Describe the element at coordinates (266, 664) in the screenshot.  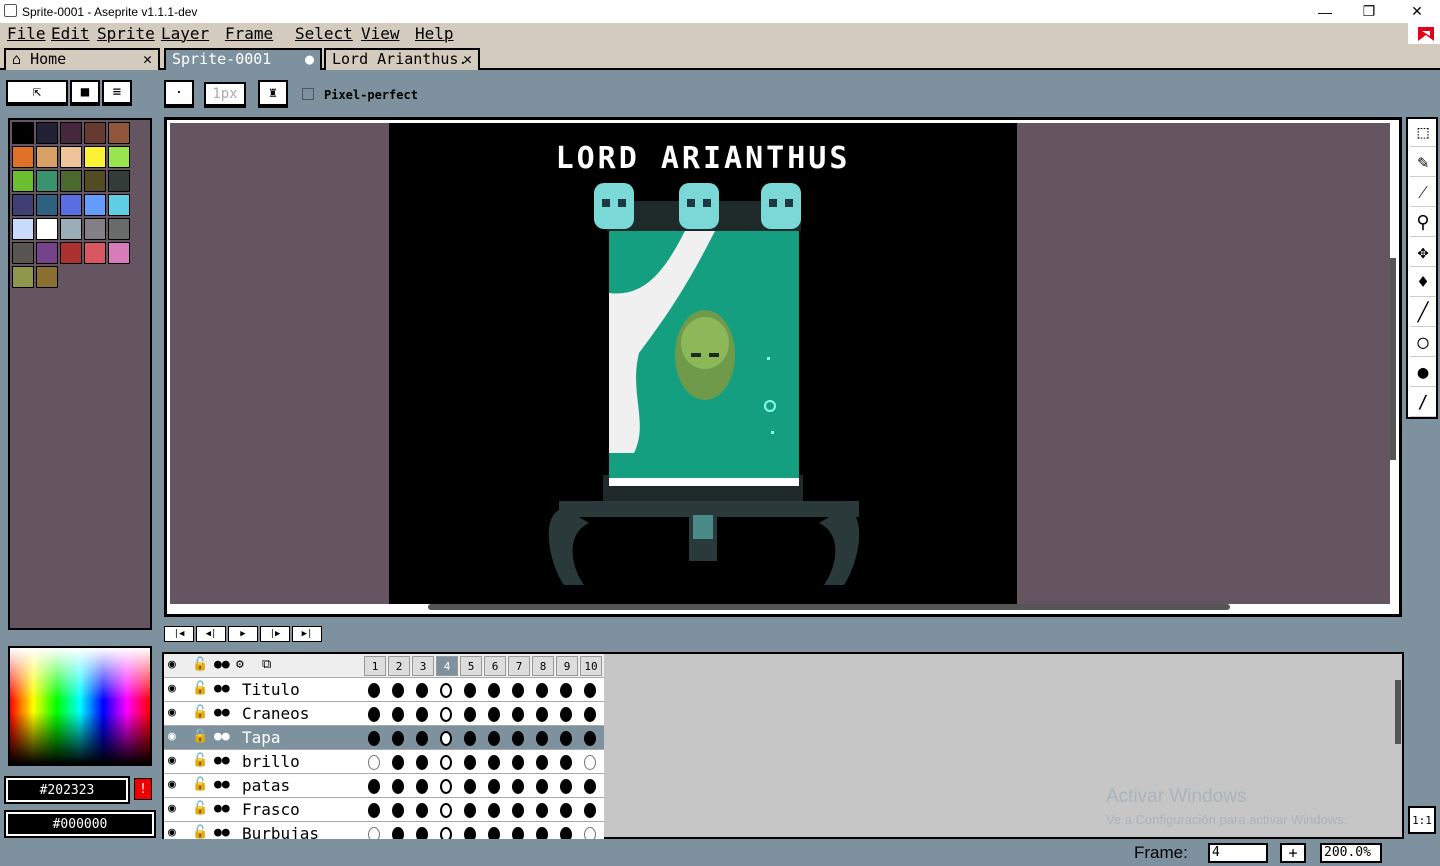
I see `link-cels-icon: ⧉` at that location.